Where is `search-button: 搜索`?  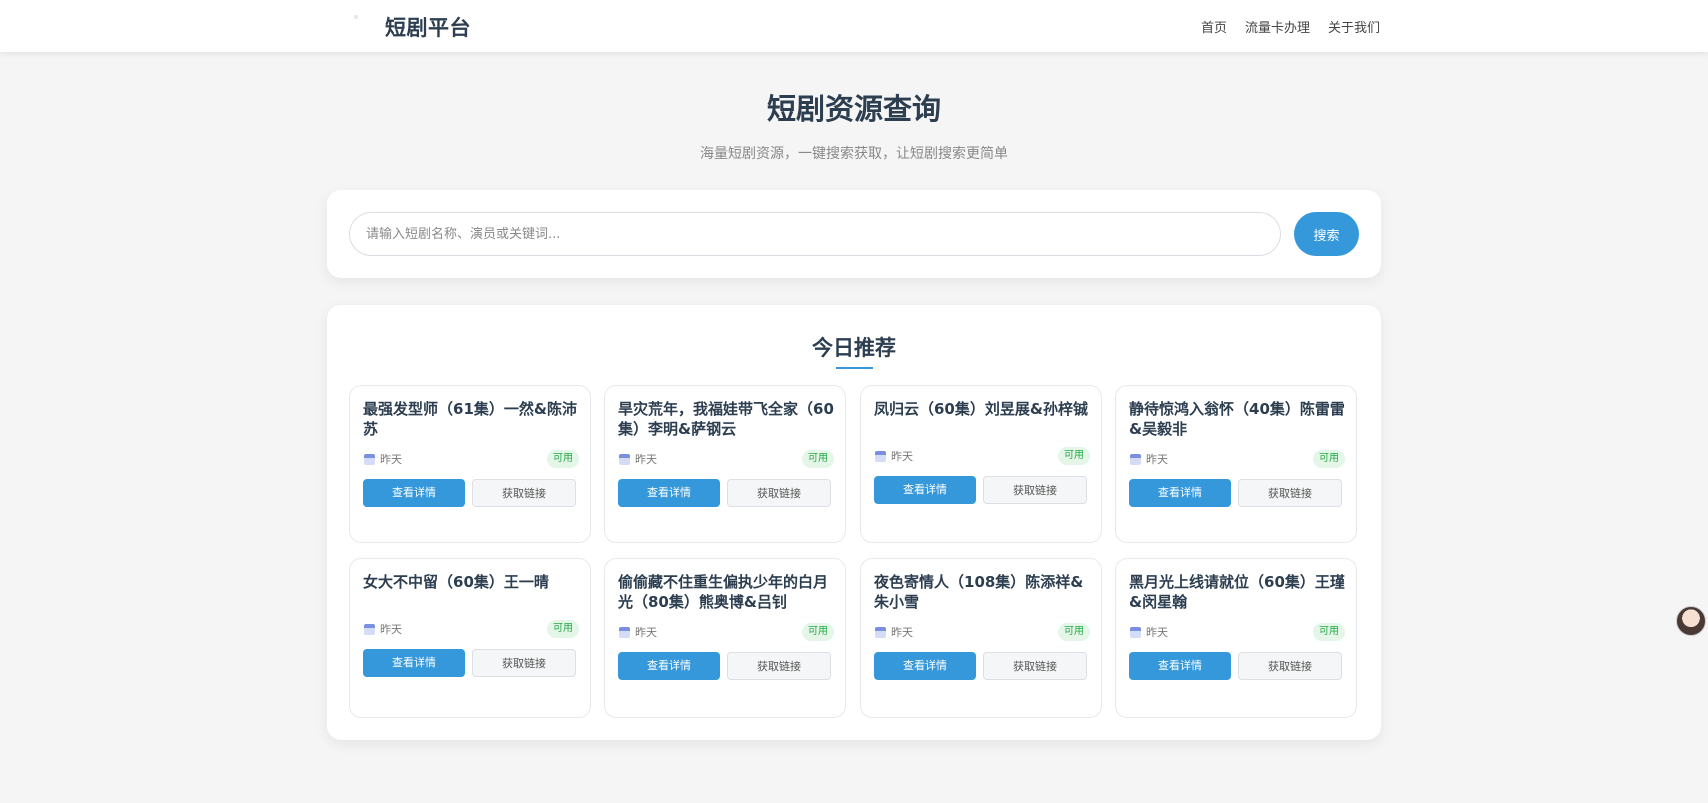 search-button: 搜索 is located at coordinates (1326, 234).